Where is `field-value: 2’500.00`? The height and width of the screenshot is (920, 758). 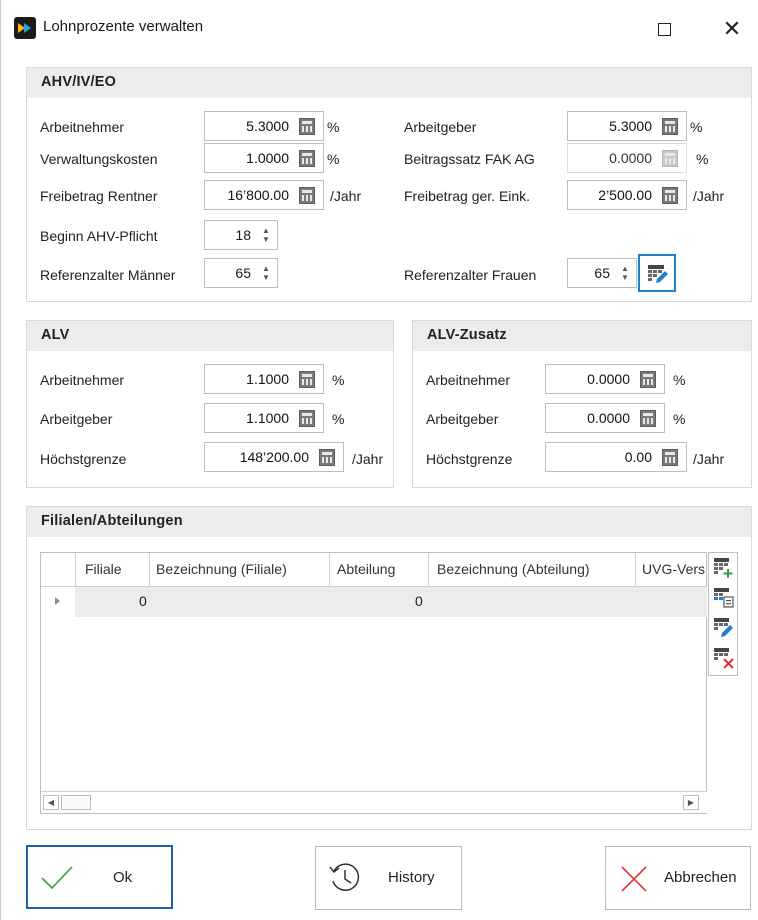
field-value: 2’500.00 is located at coordinates (625, 195).